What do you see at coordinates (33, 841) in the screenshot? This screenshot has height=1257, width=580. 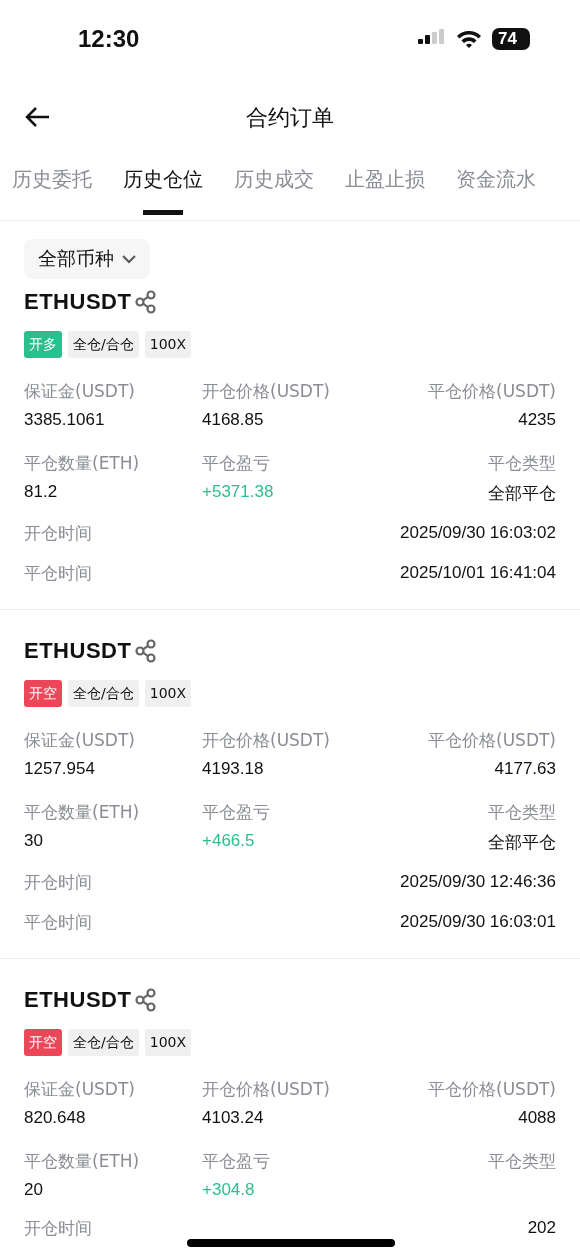 I see `stat-value: 30` at bounding box center [33, 841].